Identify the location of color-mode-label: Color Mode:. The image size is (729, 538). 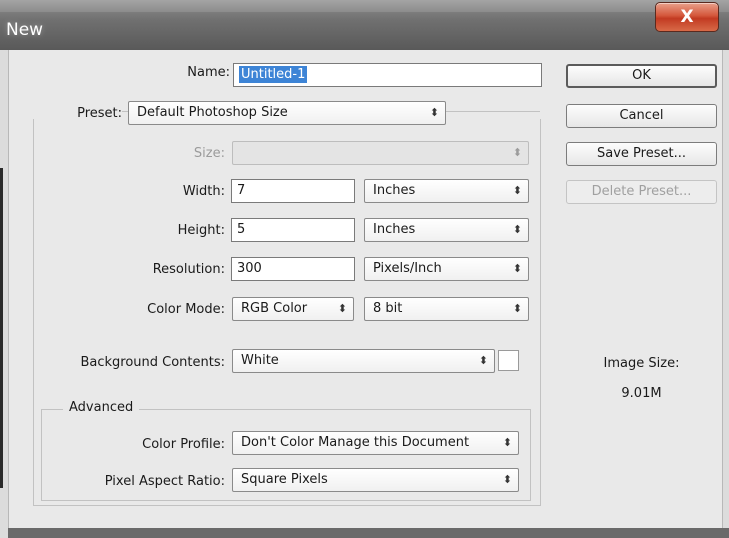
(186, 309).